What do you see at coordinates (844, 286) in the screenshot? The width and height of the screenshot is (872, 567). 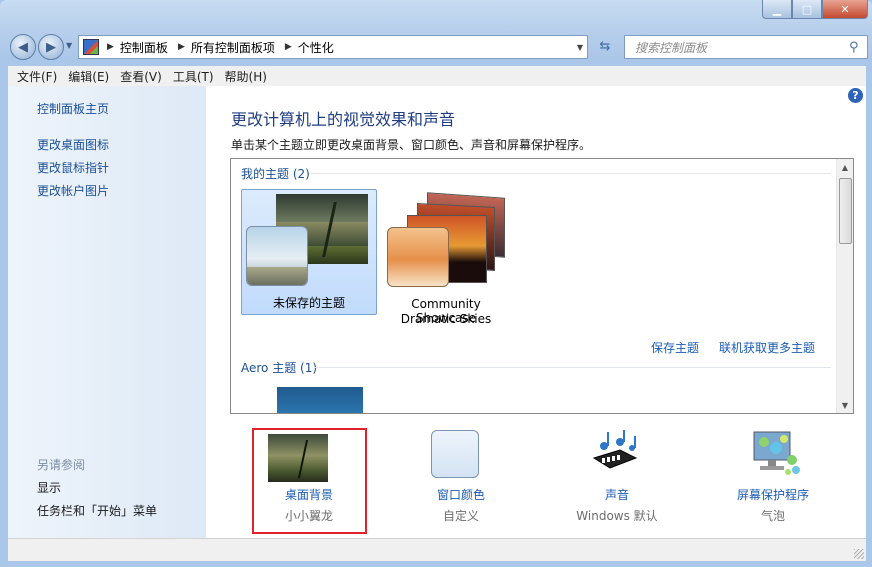 I see `theme-list-scrollbar: ▲ ▼` at bounding box center [844, 286].